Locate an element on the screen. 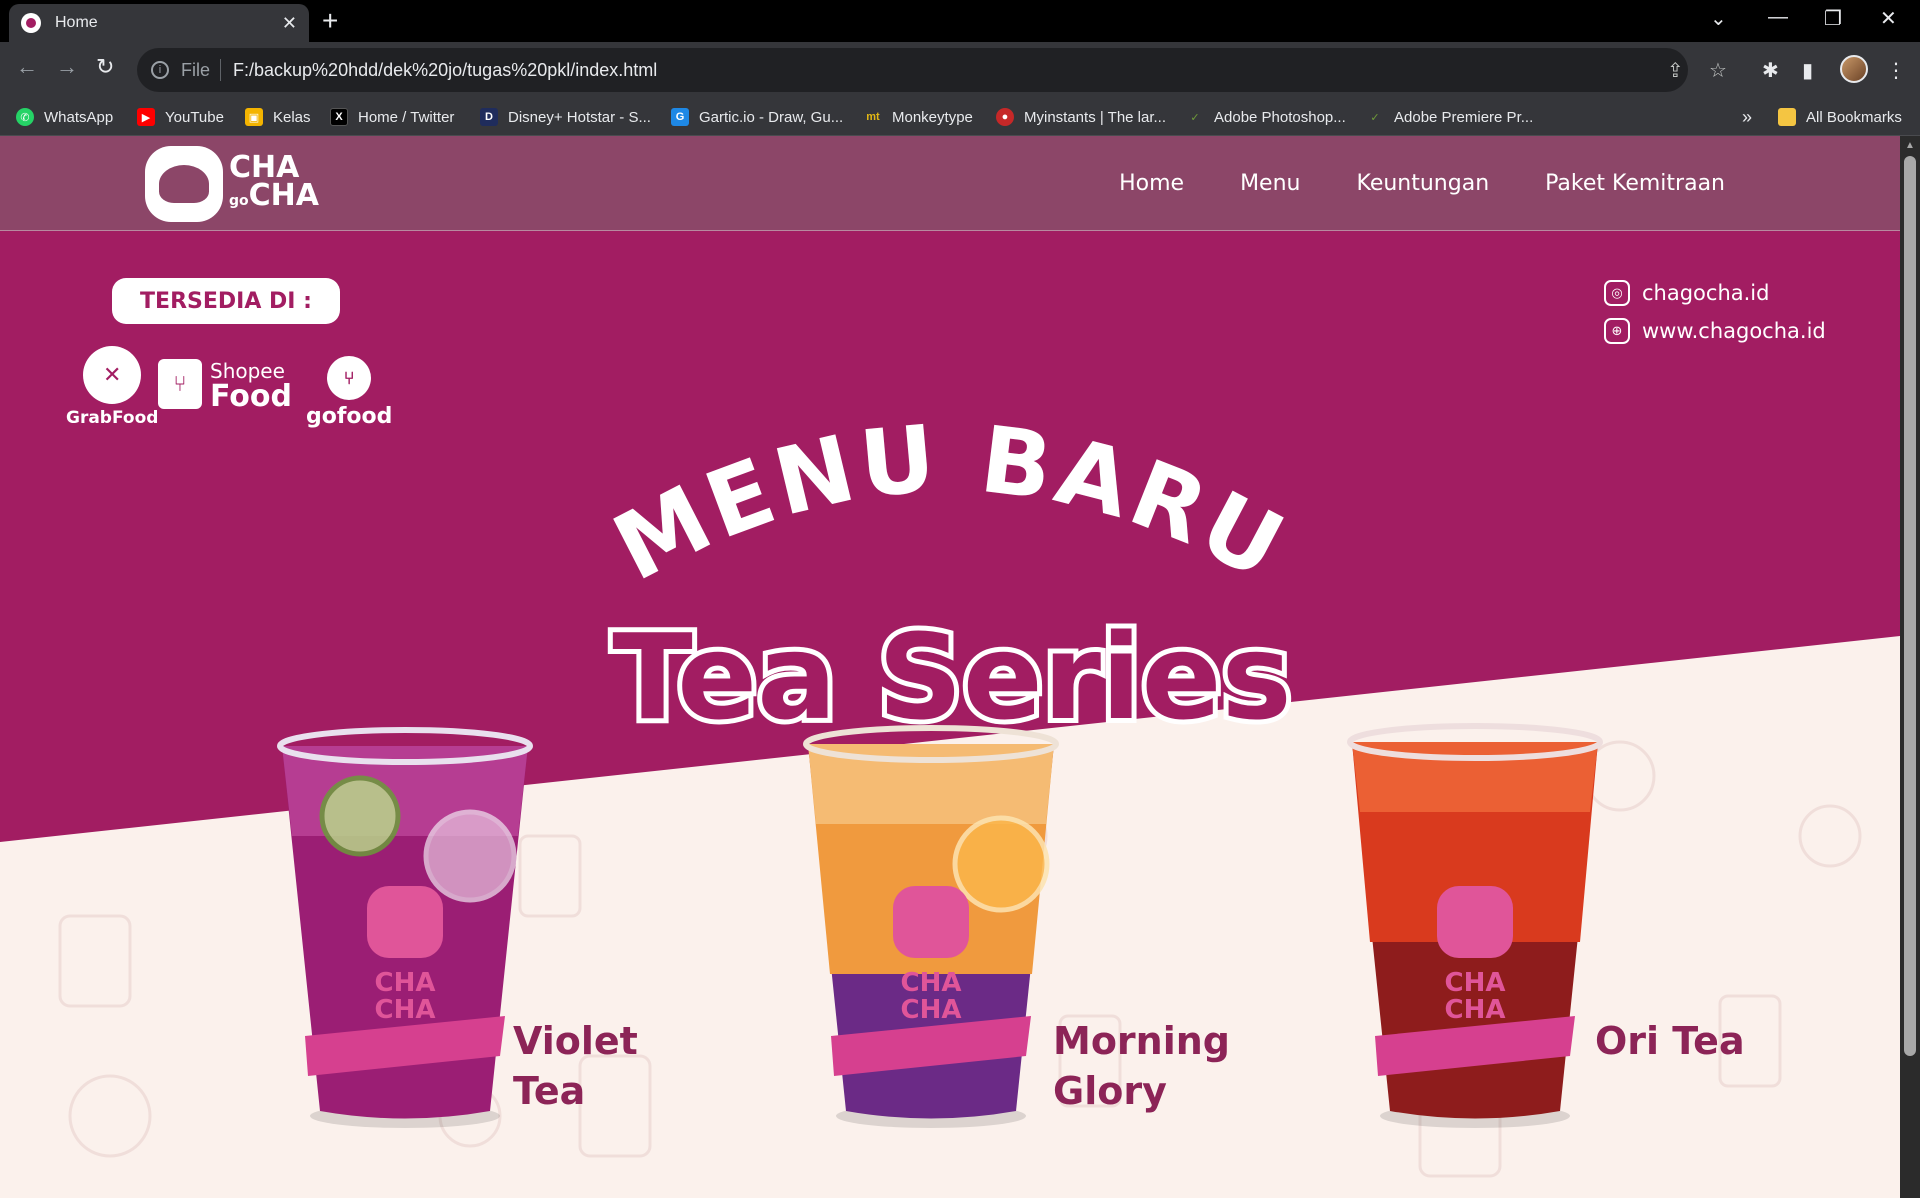  shopee-bag-icon: ⑂ is located at coordinates (180, 384).